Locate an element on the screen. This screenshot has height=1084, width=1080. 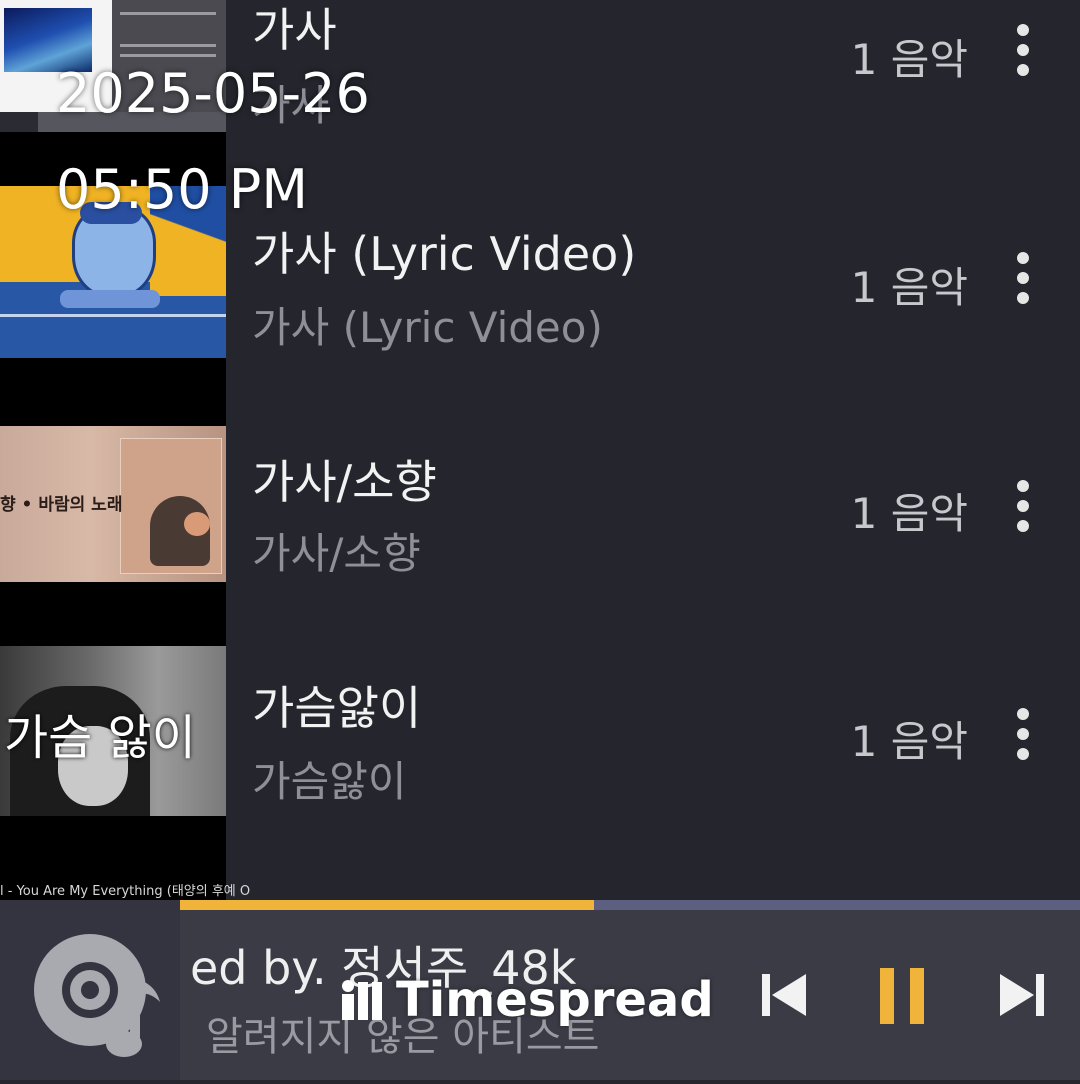
next-button is located at coordinates (1023, 995).